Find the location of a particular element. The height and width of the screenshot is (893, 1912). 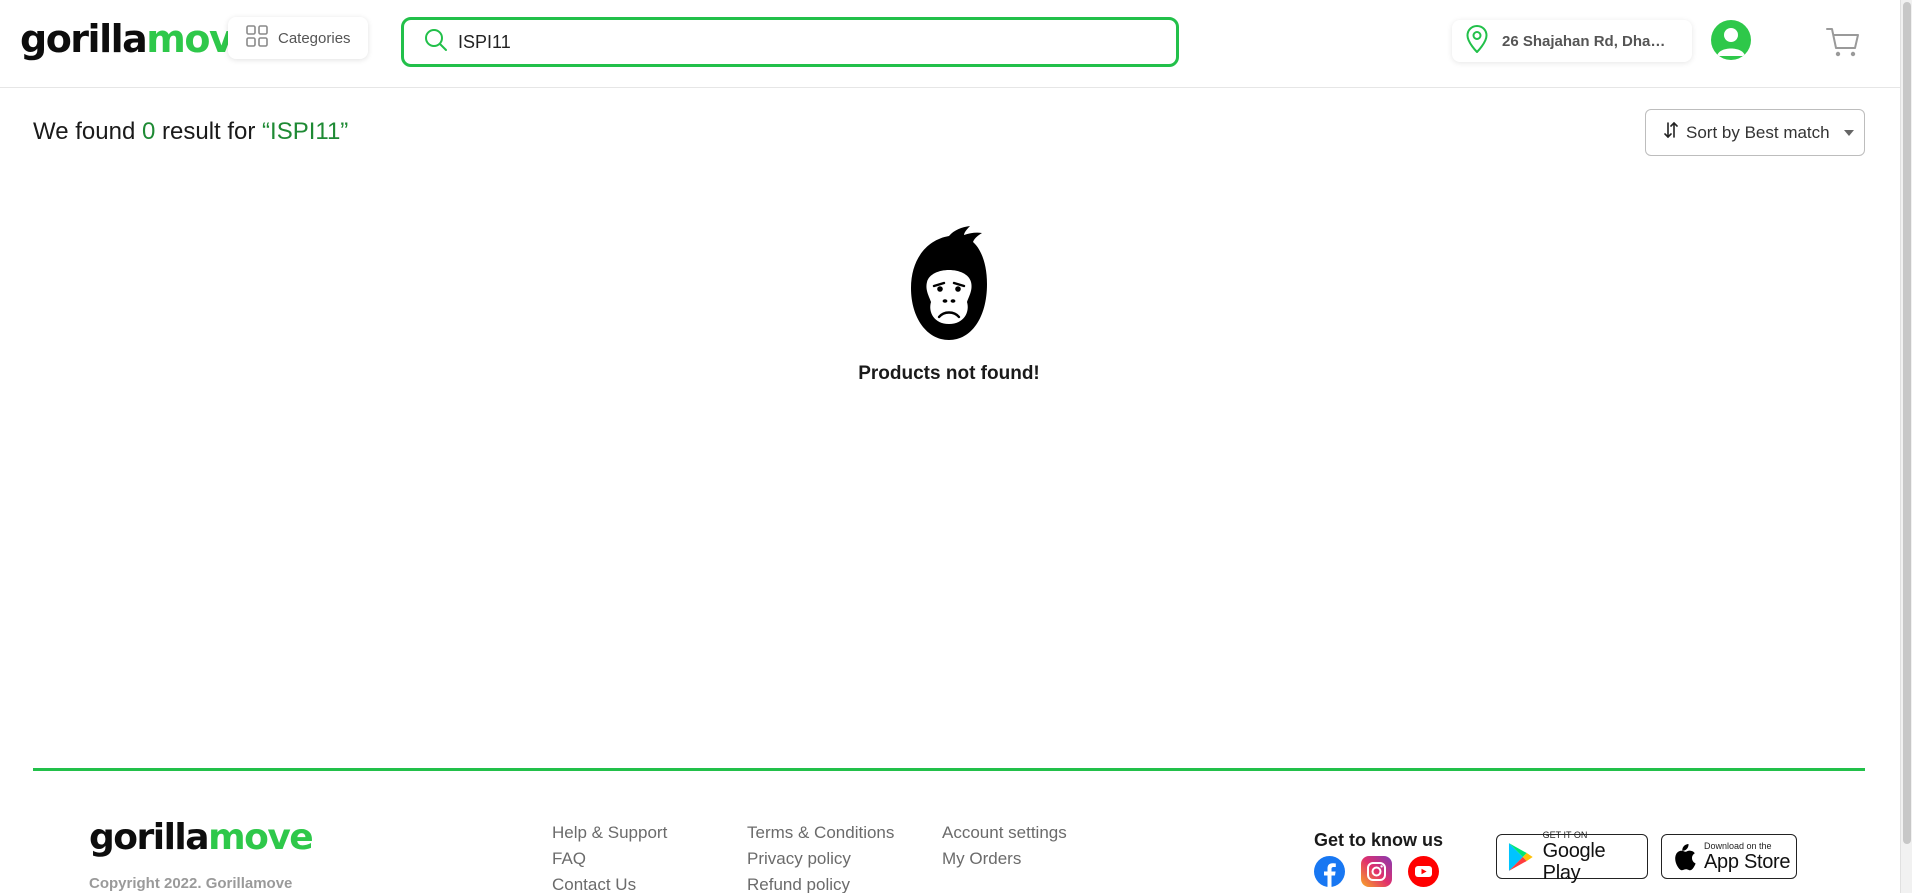

google-play-big: Google Play is located at coordinates (1574, 861).